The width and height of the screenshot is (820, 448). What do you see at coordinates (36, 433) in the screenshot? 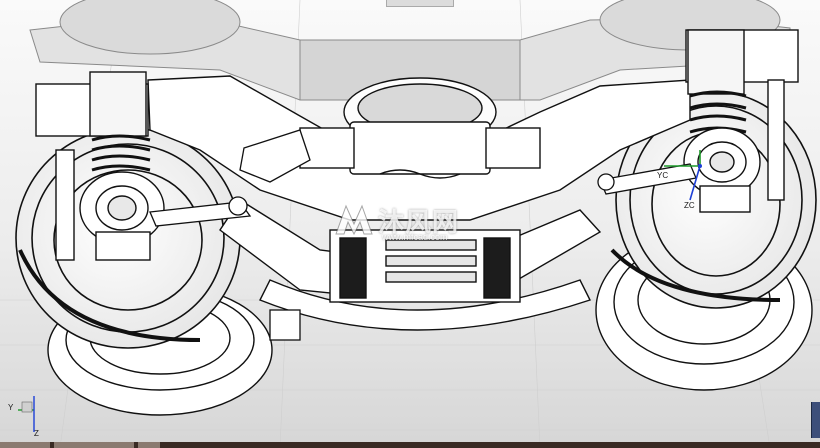
I see `z-axis-label: Z` at bounding box center [36, 433].